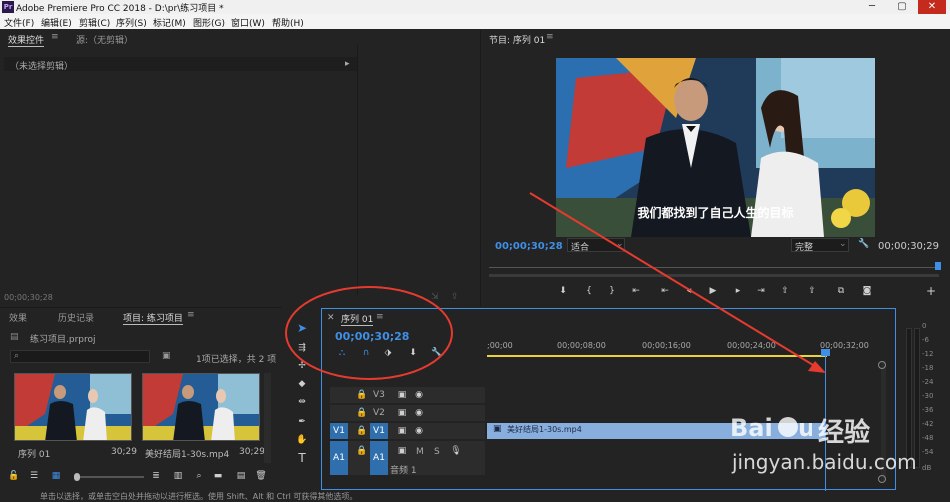 The image size is (950, 502). I want to click on watermark: Bai u 经验 jingyan.baidu.com, so click(837, 443).